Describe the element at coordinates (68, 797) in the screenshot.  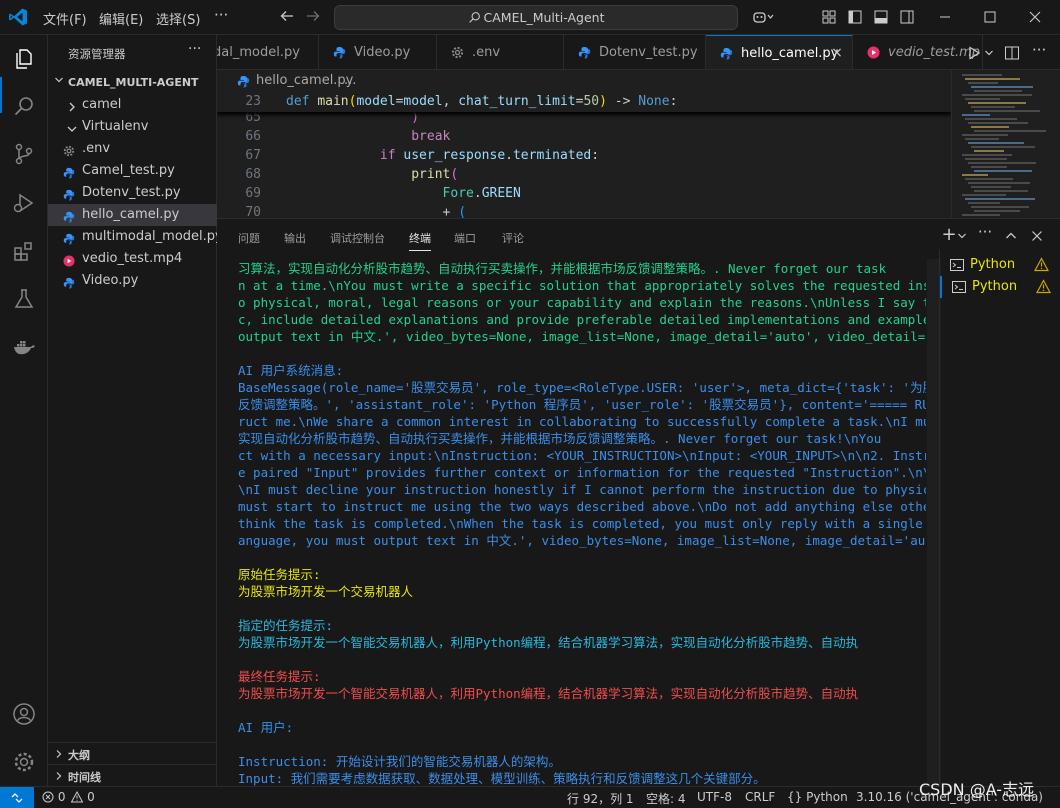
I see `problems-indicator: 0 0` at that location.